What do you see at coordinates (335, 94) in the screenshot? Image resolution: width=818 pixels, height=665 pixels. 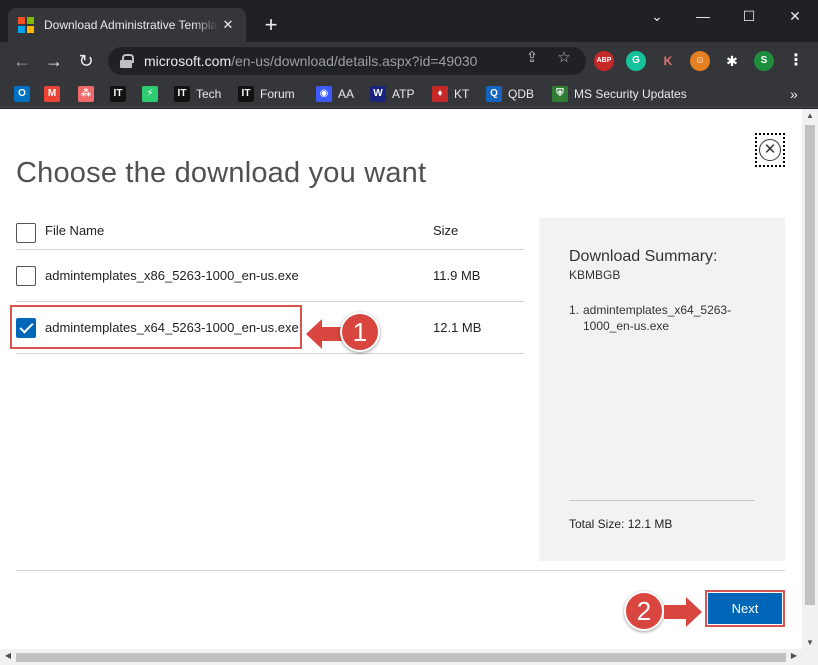 I see `bookmark-aa: ◉ AA` at bounding box center [335, 94].